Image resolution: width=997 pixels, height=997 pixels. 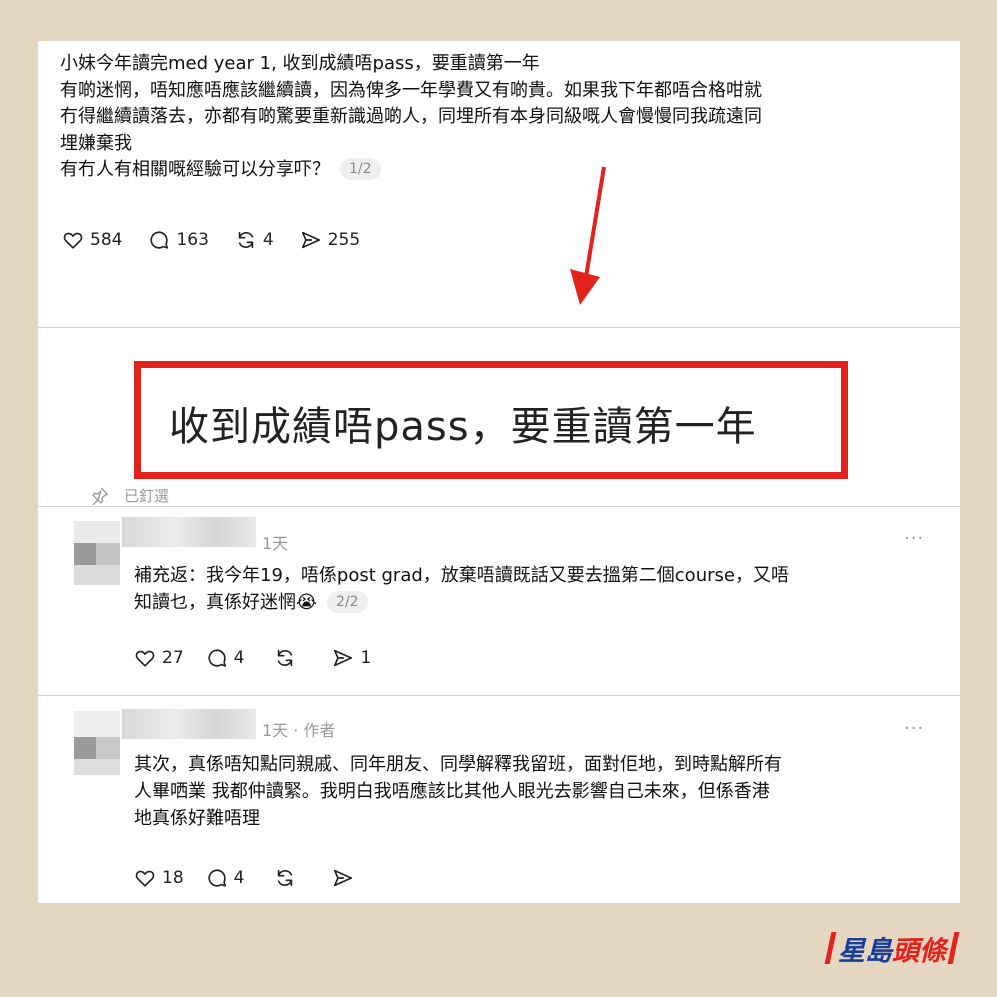 I want to click on pin-icon, so click(x=100, y=496).